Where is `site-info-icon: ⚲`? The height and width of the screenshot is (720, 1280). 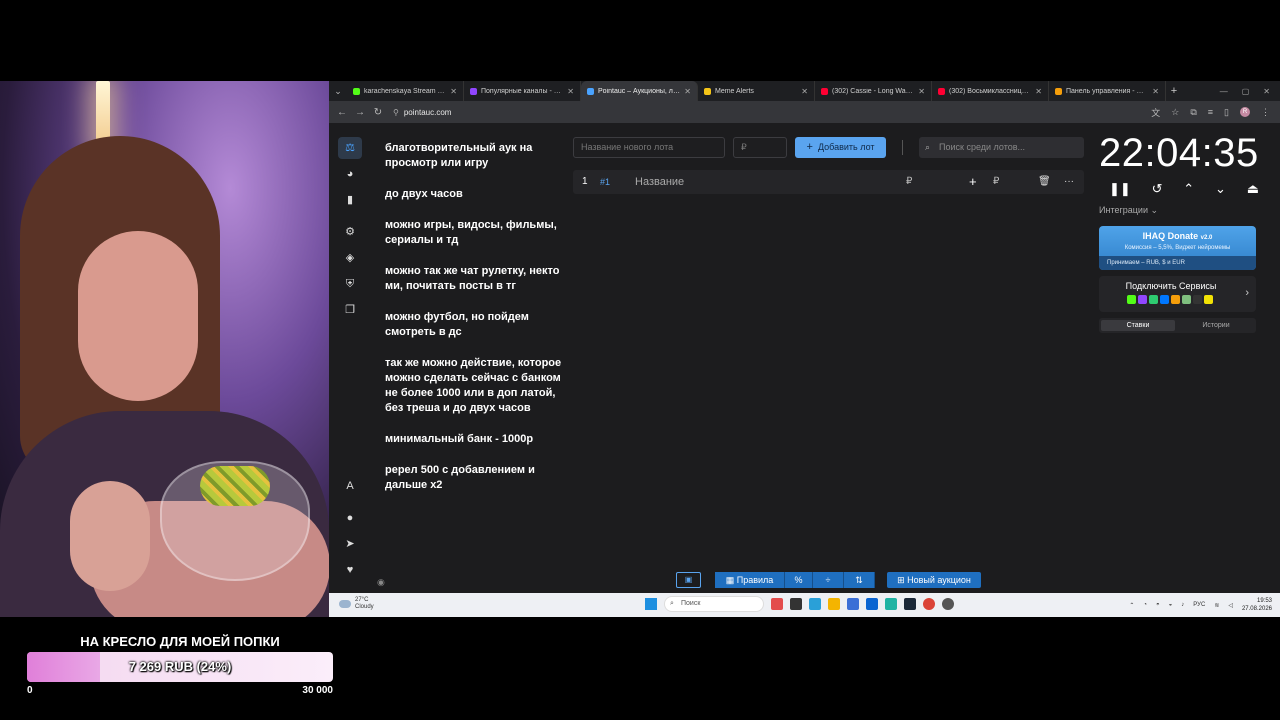 site-info-icon: ⚲ is located at coordinates (396, 112).